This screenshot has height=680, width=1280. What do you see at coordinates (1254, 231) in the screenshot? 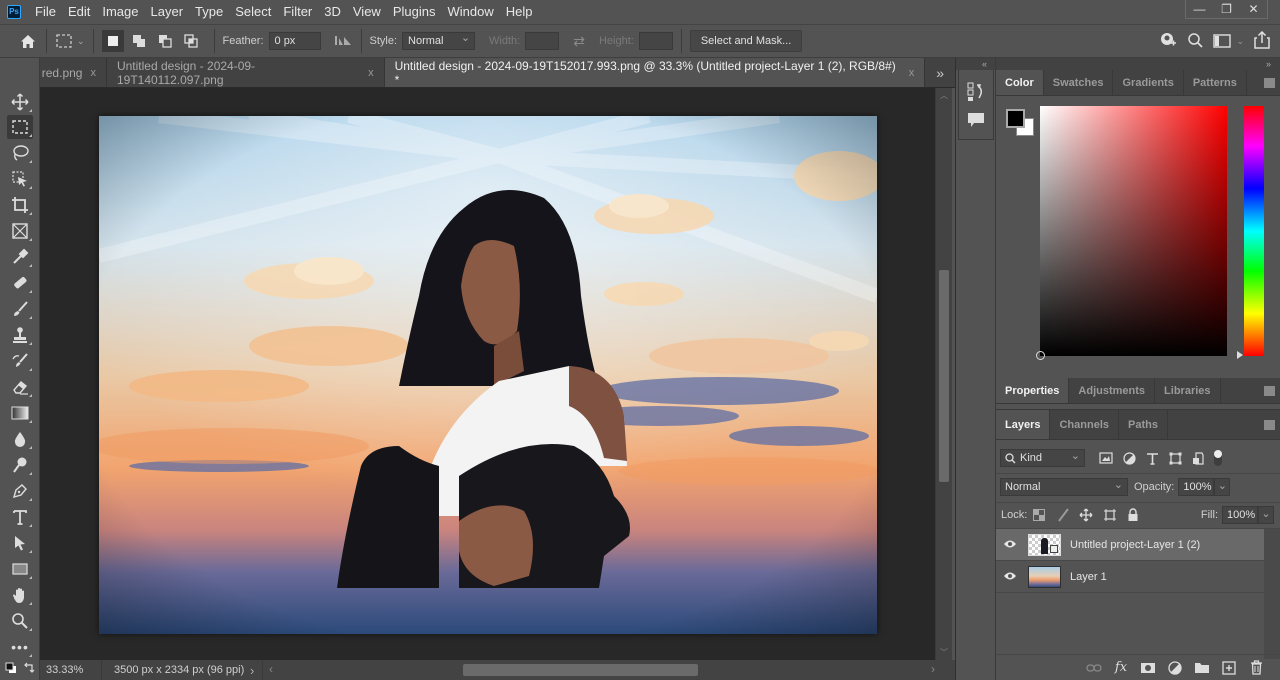
I see `hue-slider` at bounding box center [1254, 231].